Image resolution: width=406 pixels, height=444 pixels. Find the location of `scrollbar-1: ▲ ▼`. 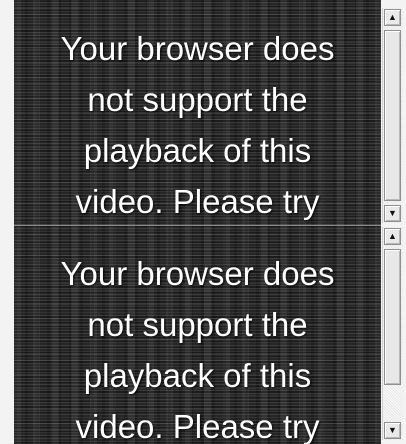

scrollbar-1: ▲ ▼ is located at coordinates (392, 115).